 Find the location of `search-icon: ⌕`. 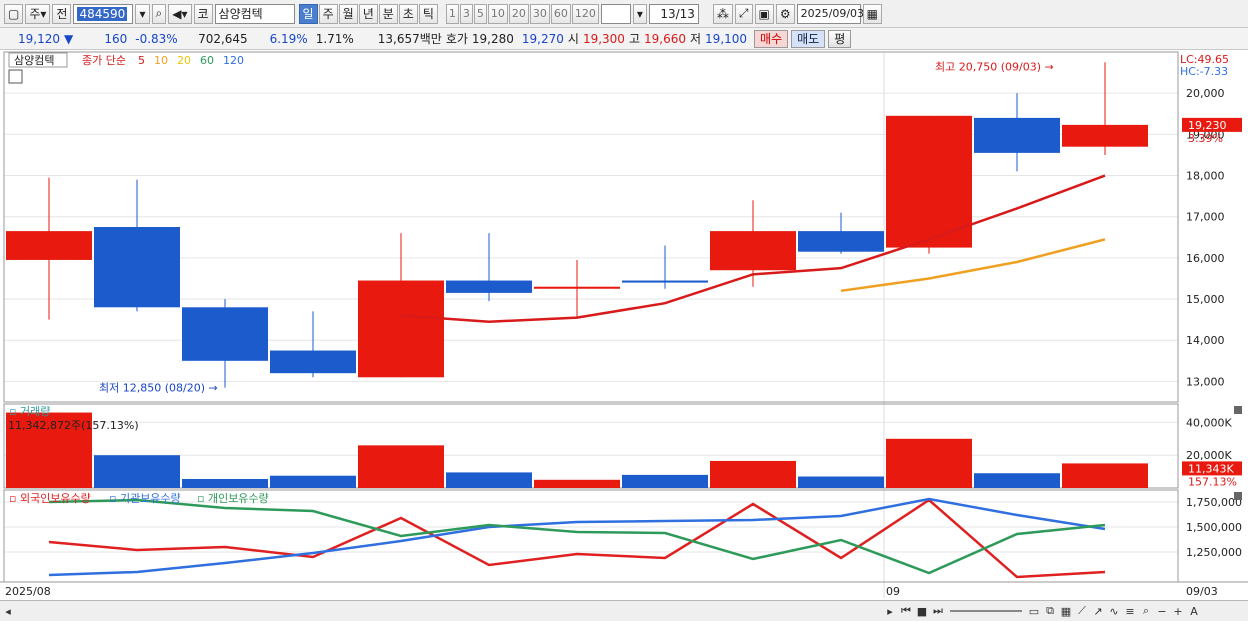

search-icon: ⌕ is located at coordinates (159, 13).